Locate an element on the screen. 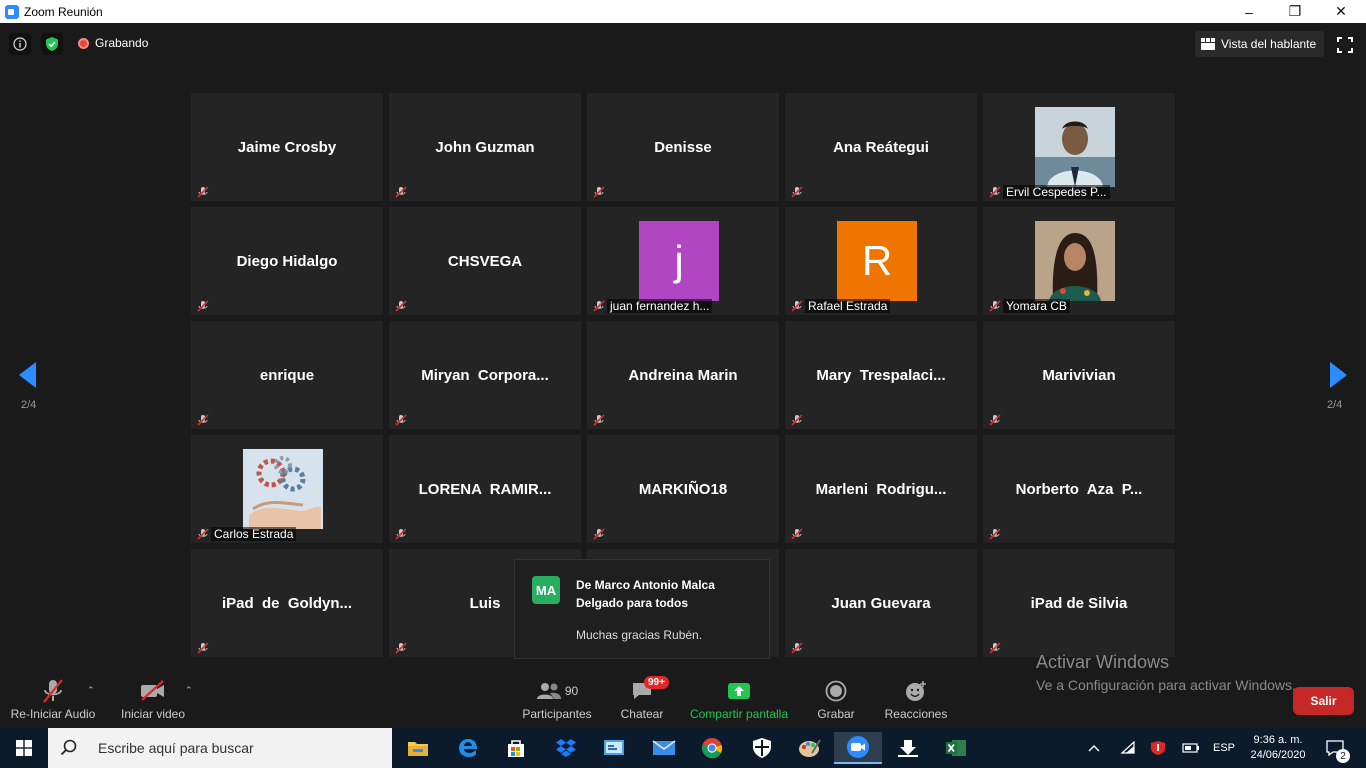 This screenshot has height=768, width=1366. fullscreen-icon is located at coordinates (1345, 45).